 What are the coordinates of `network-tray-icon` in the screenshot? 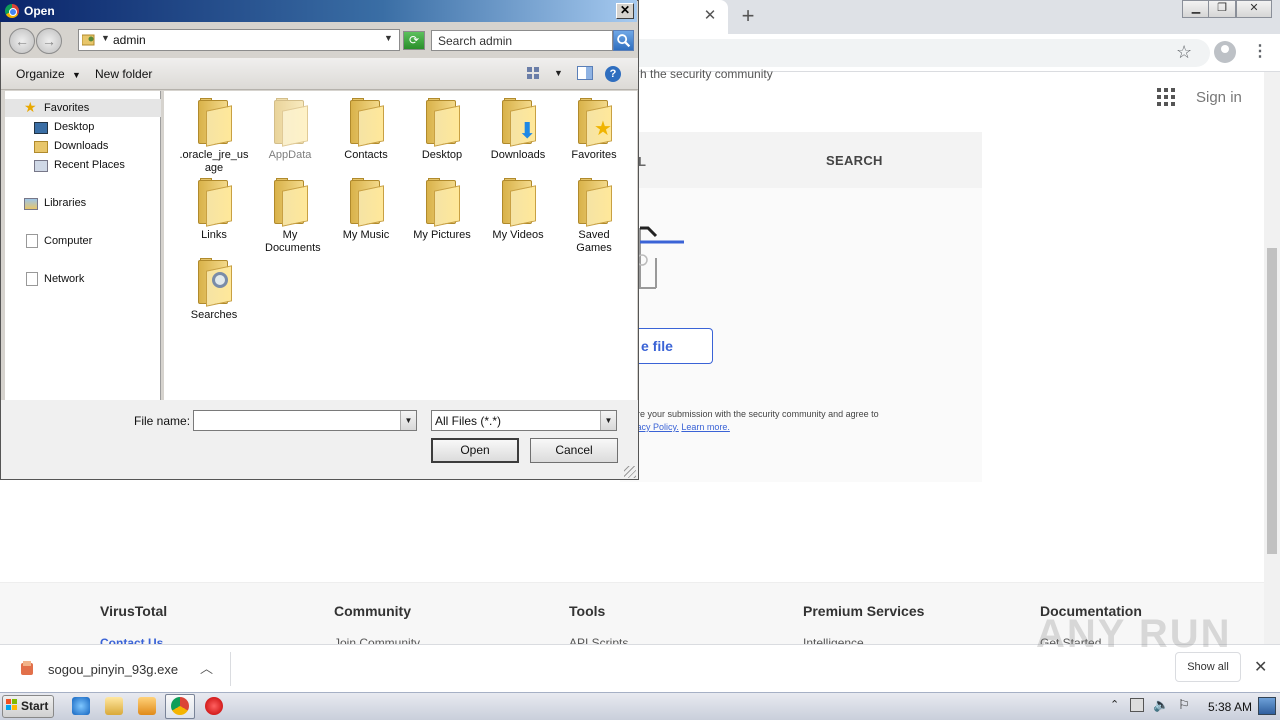 It's located at (1137, 705).